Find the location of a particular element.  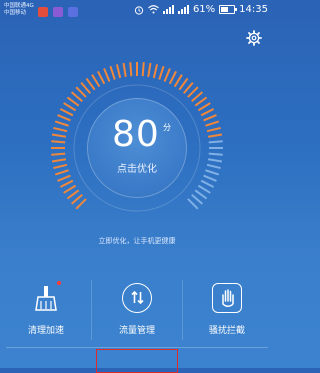

carrier-2: 中国移动 is located at coordinates (15, 13).